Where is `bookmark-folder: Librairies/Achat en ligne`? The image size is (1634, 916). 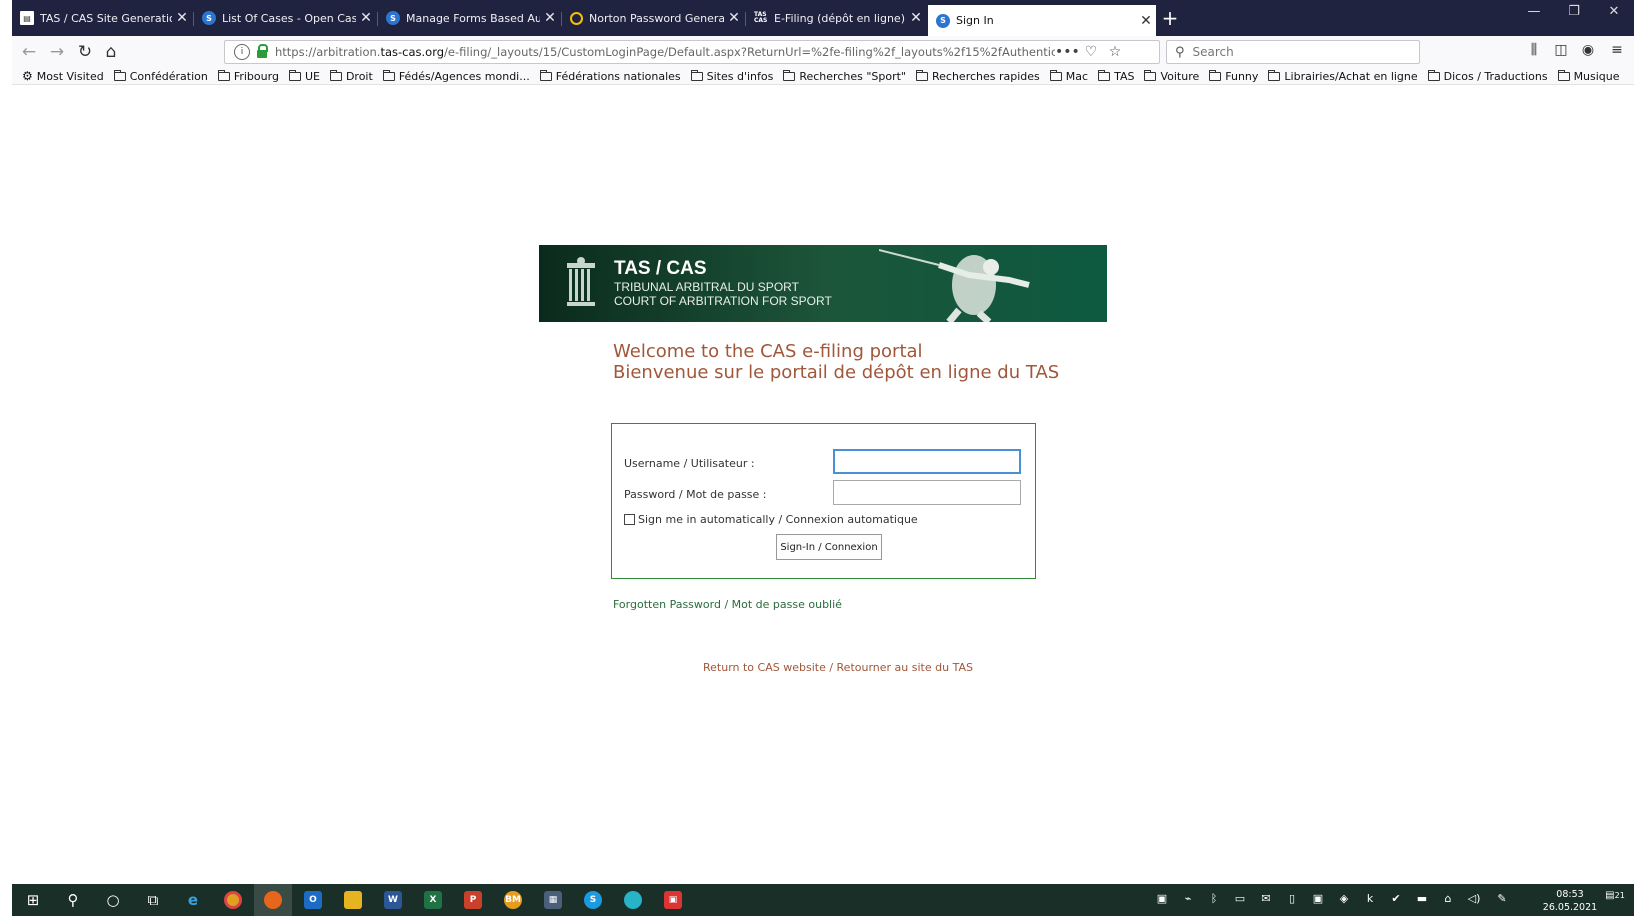 bookmark-folder: Librairies/Achat en ligne is located at coordinates (1343, 76).